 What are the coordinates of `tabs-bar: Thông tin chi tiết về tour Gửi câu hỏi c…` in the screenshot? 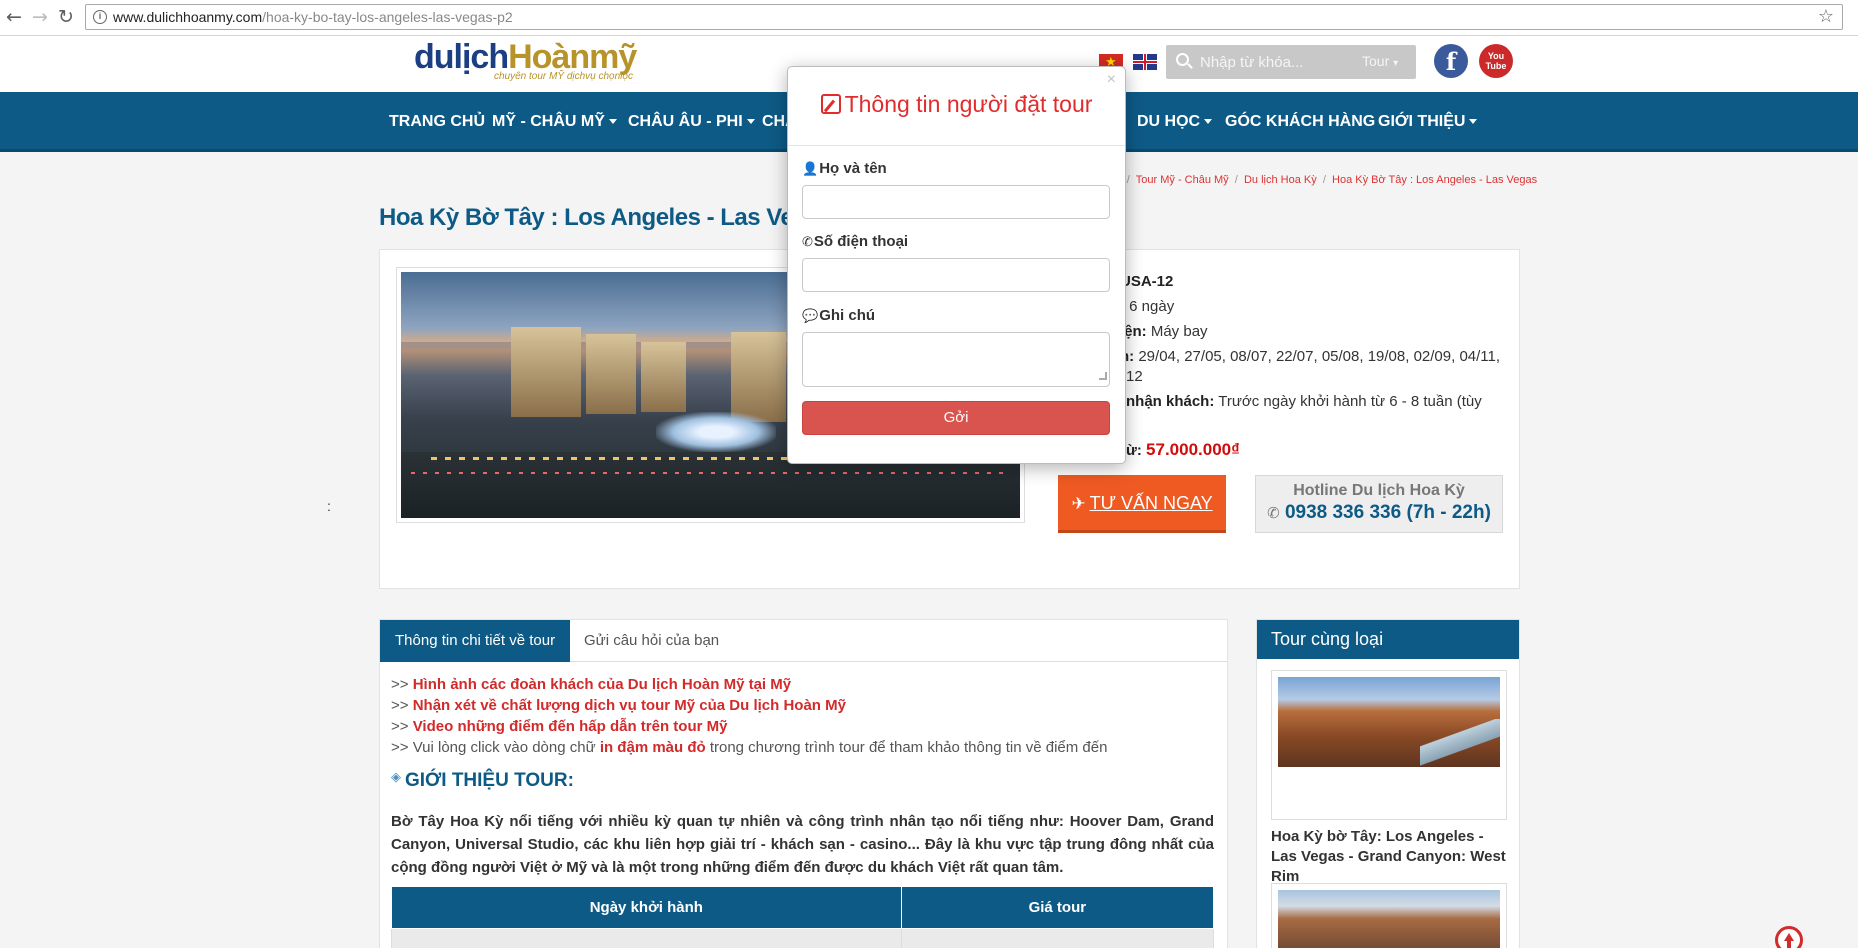 It's located at (803, 641).